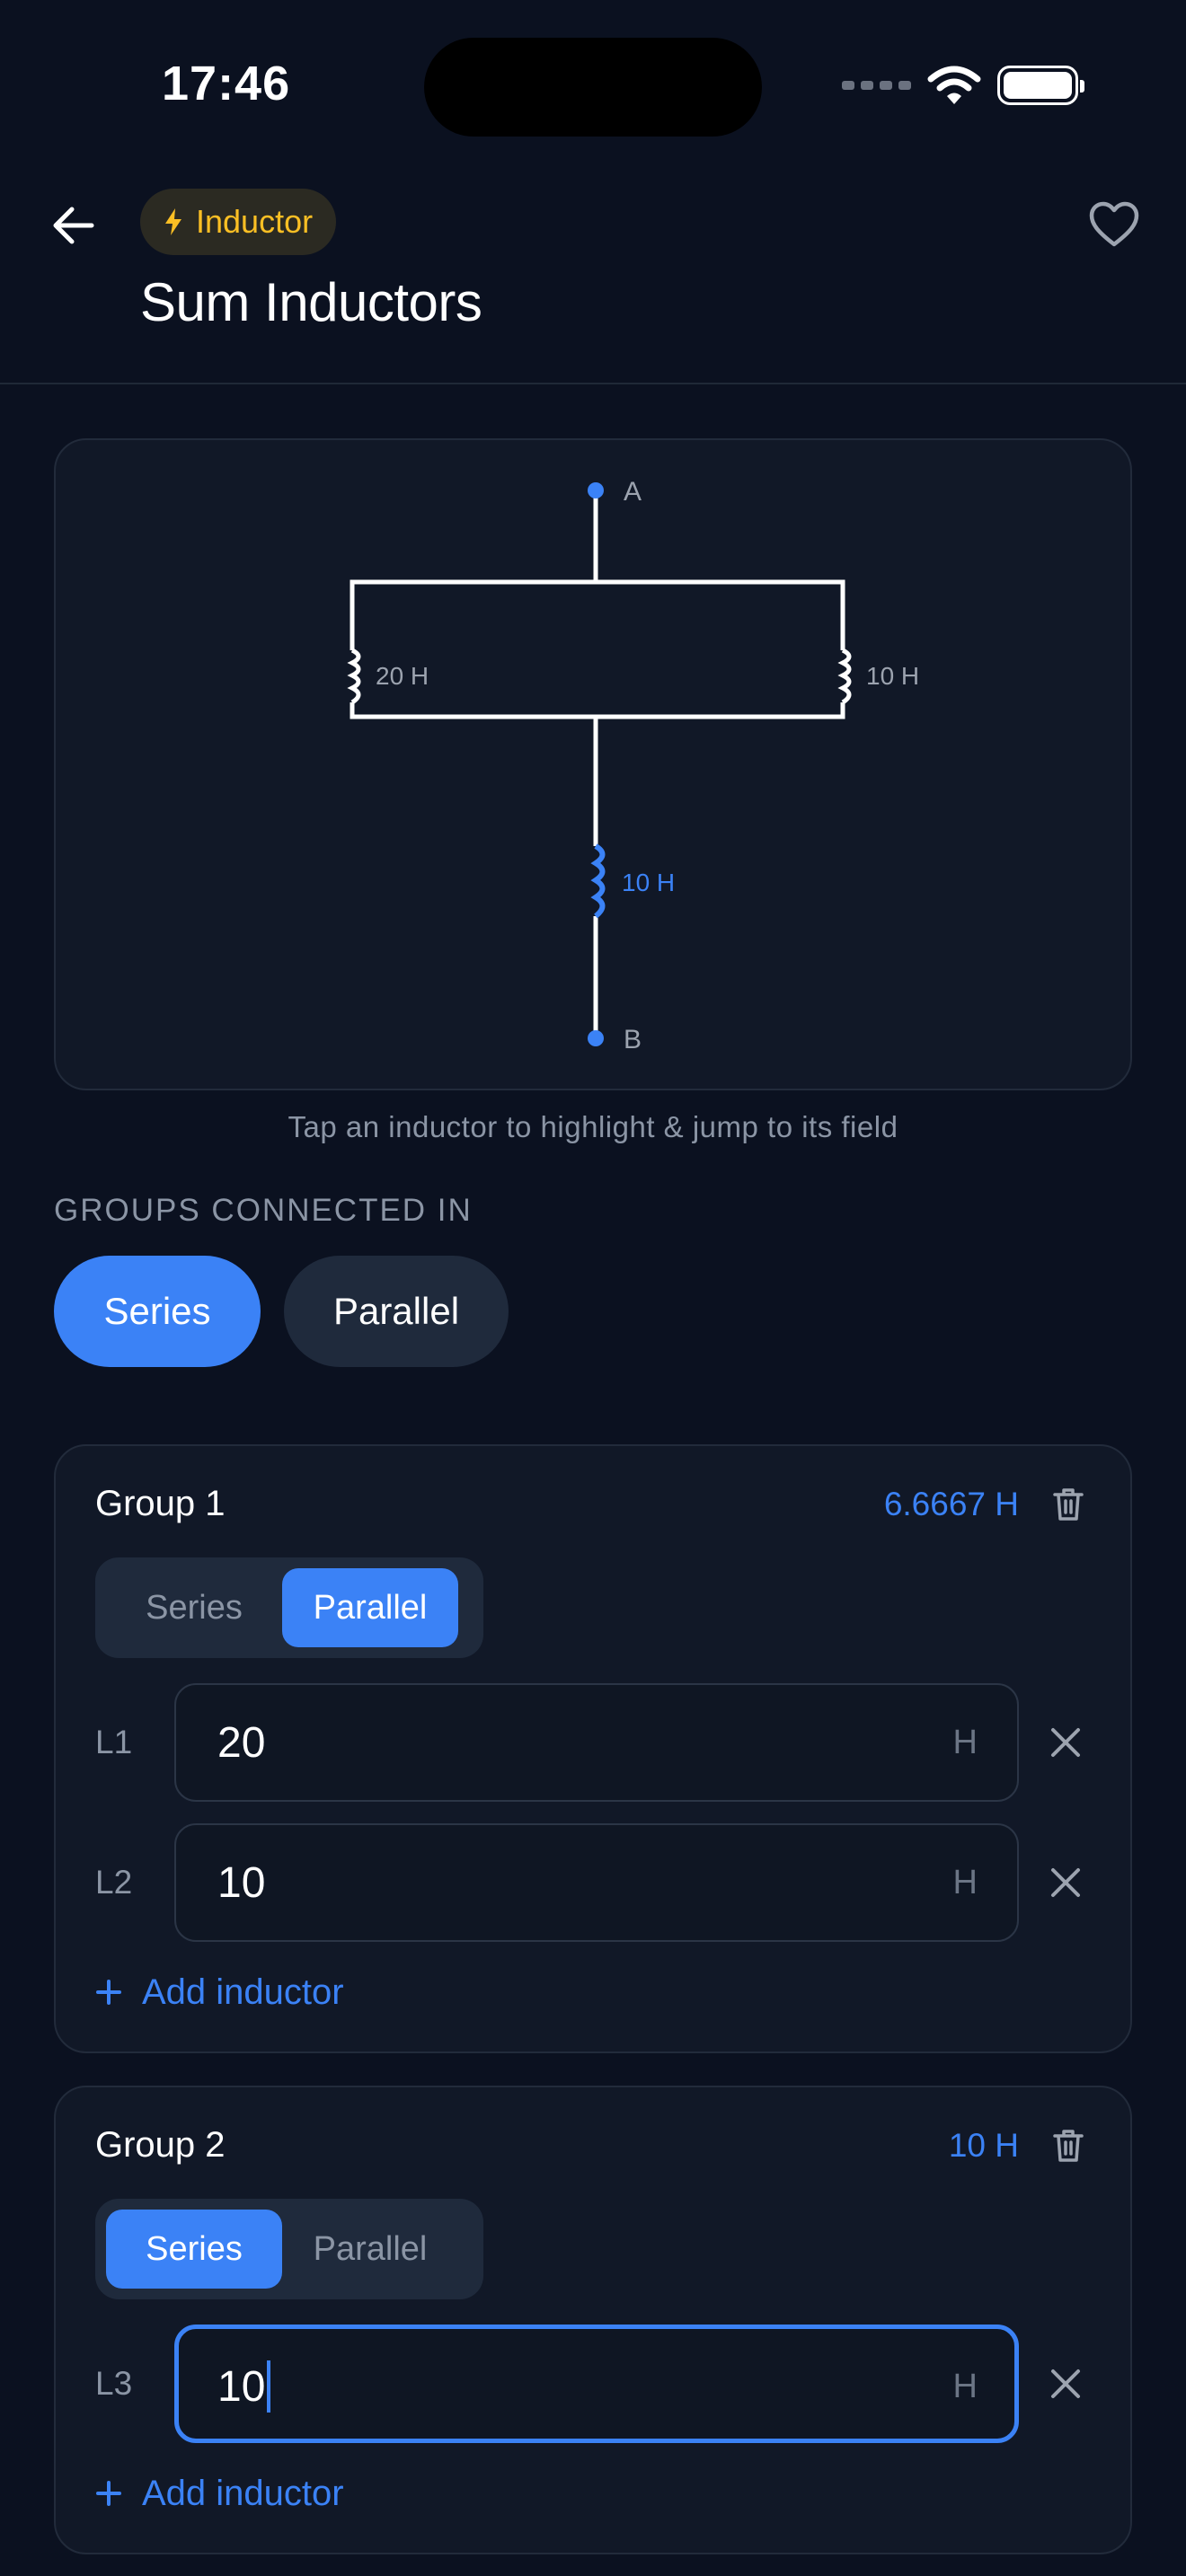 The width and height of the screenshot is (1186, 2576). What do you see at coordinates (983, 2145) in the screenshot?
I see `group-total: 10 H` at bounding box center [983, 2145].